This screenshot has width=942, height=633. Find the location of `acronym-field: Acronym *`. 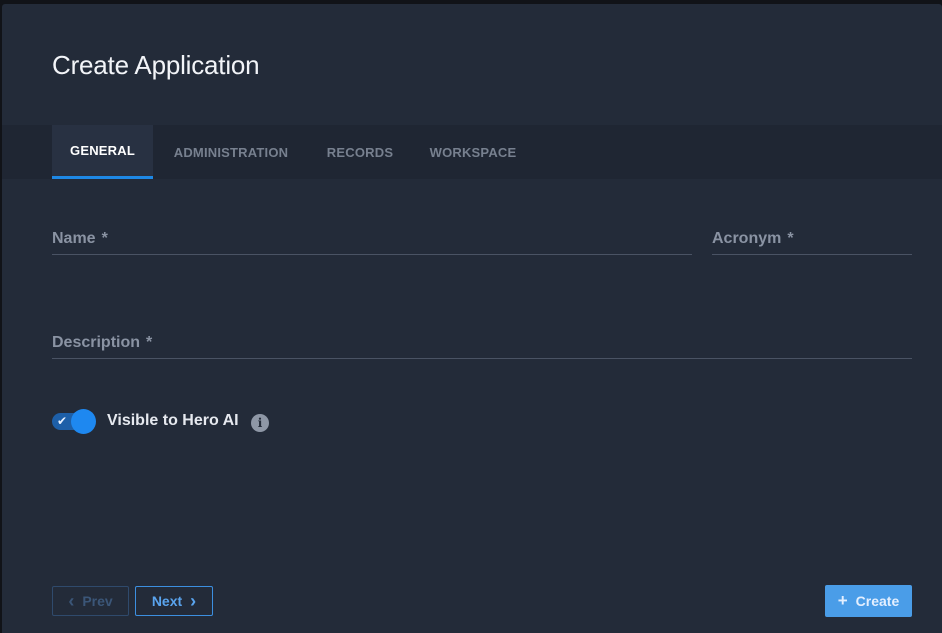

acronym-field: Acronym * is located at coordinates (812, 242).